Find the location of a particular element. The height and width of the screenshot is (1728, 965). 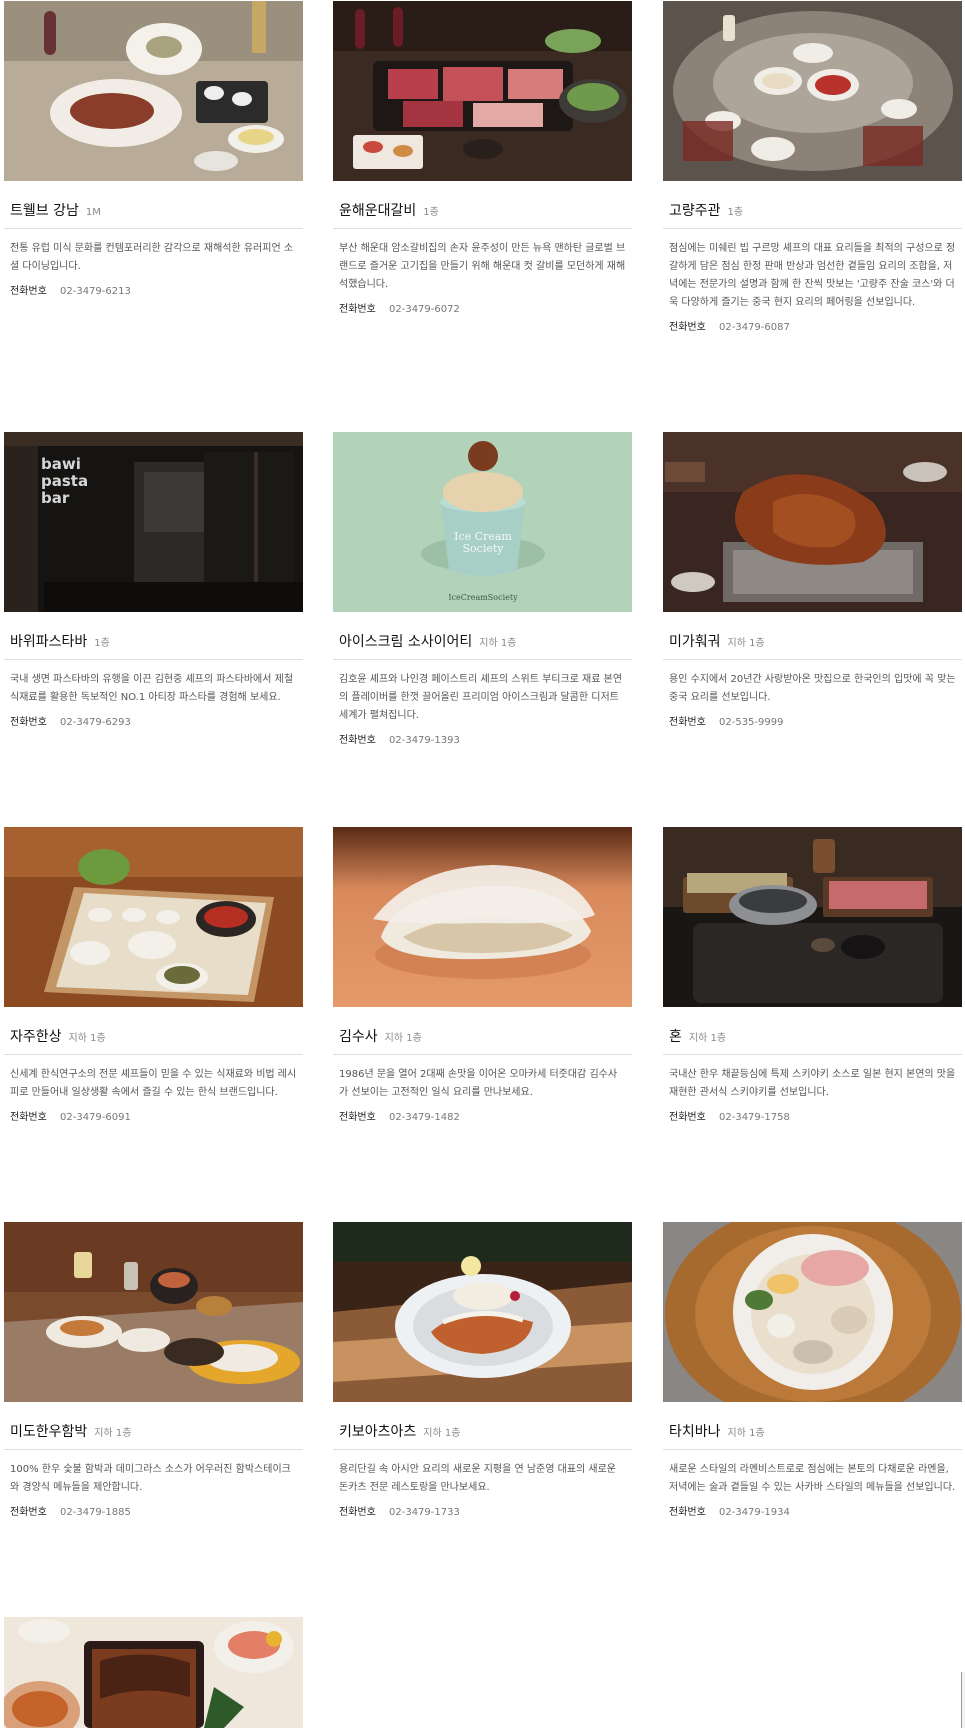

ramen-bowl-photo is located at coordinates (812, 1312).